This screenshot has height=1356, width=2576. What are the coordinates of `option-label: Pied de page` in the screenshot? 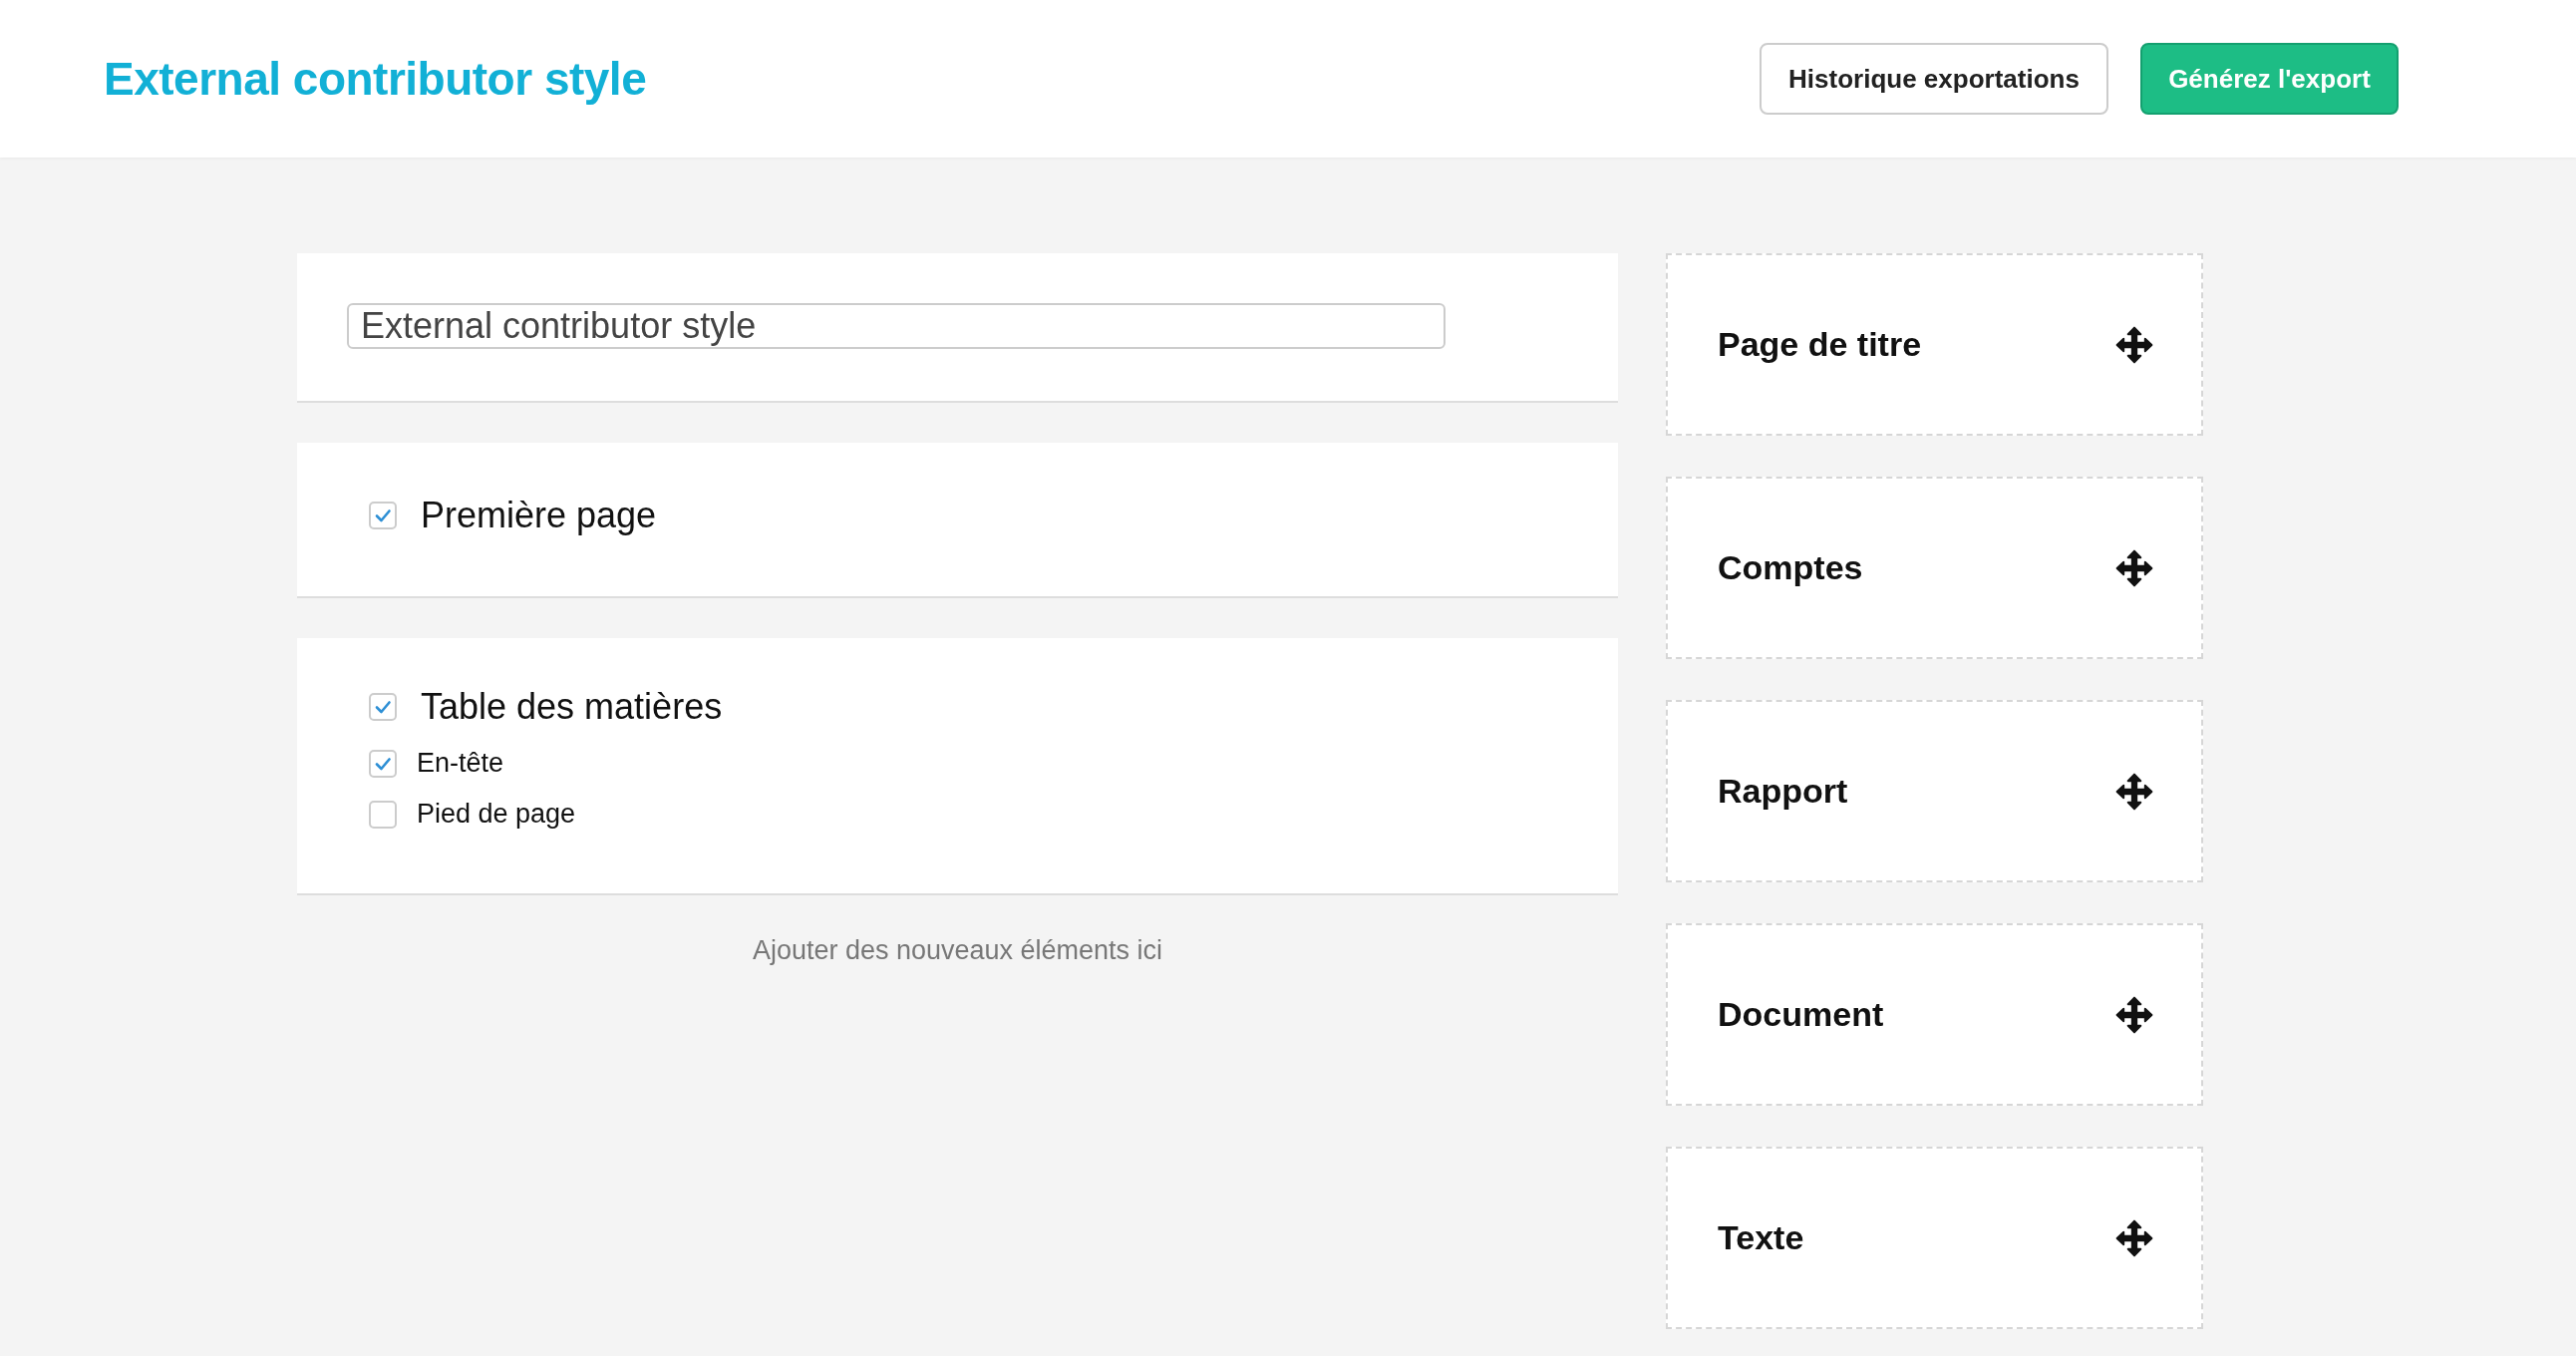 It's located at (496, 814).